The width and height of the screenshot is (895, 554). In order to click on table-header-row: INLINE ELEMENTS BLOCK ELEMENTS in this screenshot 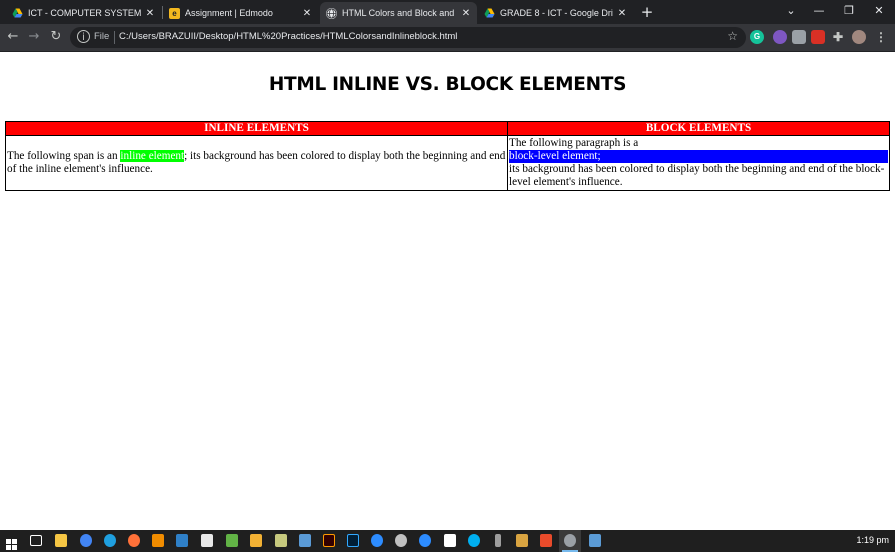, I will do `click(447, 128)`.